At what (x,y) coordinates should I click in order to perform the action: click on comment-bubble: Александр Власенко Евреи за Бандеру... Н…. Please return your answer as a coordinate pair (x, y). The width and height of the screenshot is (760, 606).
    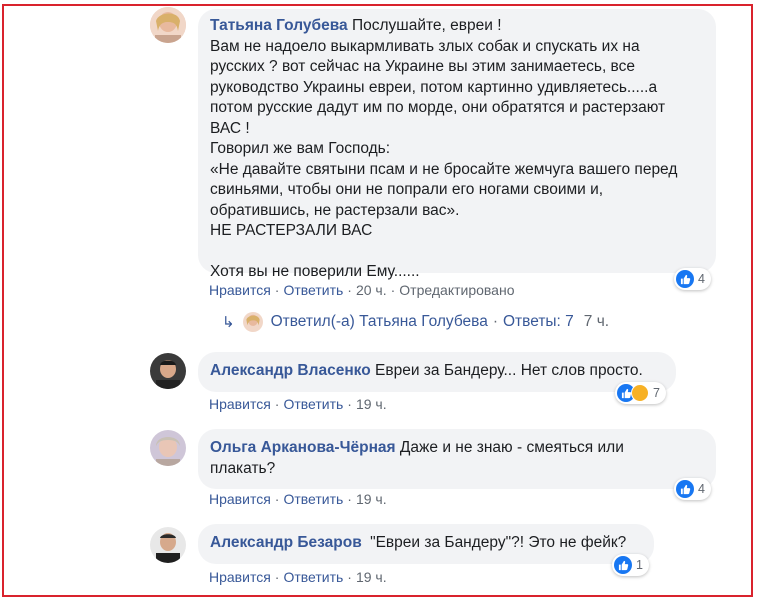
    Looking at the image, I should click on (437, 372).